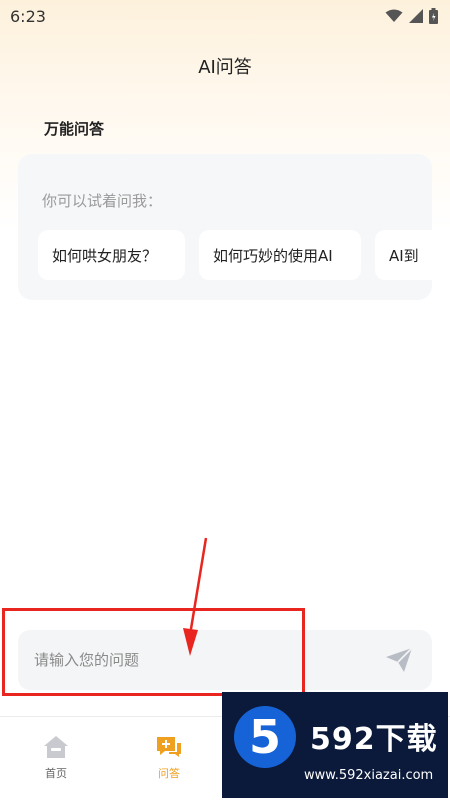 This screenshot has width=450, height=800. What do you see at coordinates (153, 652) in the screenshot?
I see `annotation-highlight-box` at bounding box center [153, 652].